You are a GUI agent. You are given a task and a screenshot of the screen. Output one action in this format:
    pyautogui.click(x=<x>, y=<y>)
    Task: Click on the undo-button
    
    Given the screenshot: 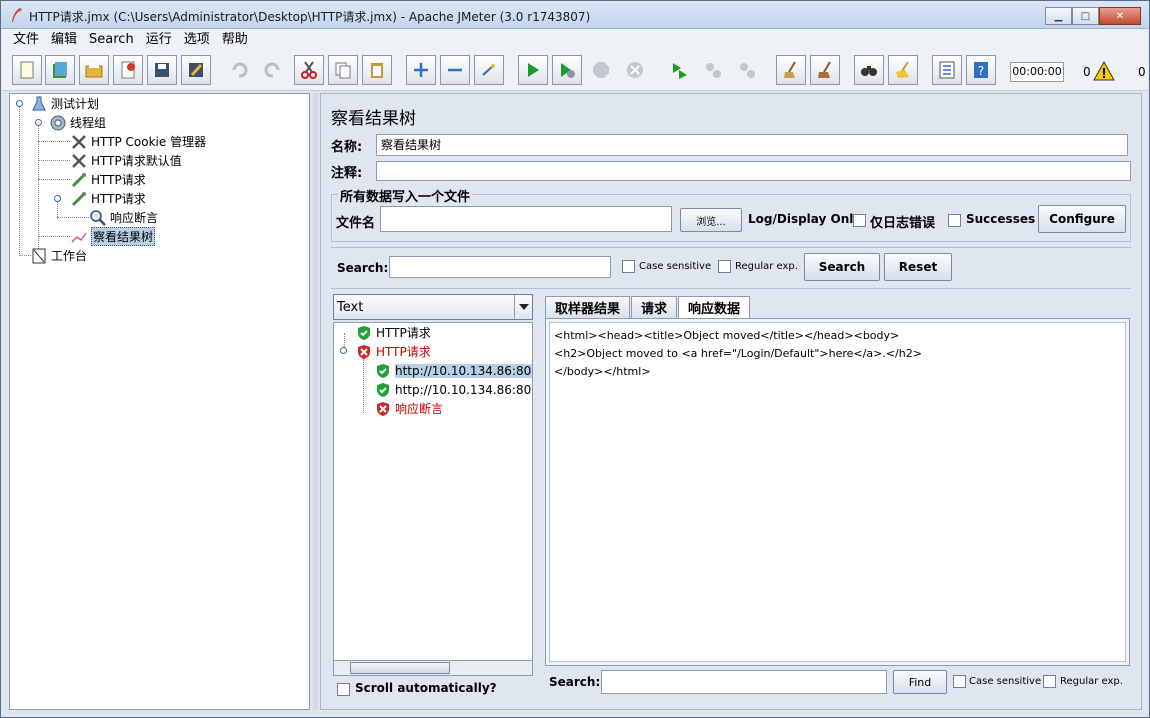 What is the action you would take?
    pyautogui.click(x=239, y=70)
    